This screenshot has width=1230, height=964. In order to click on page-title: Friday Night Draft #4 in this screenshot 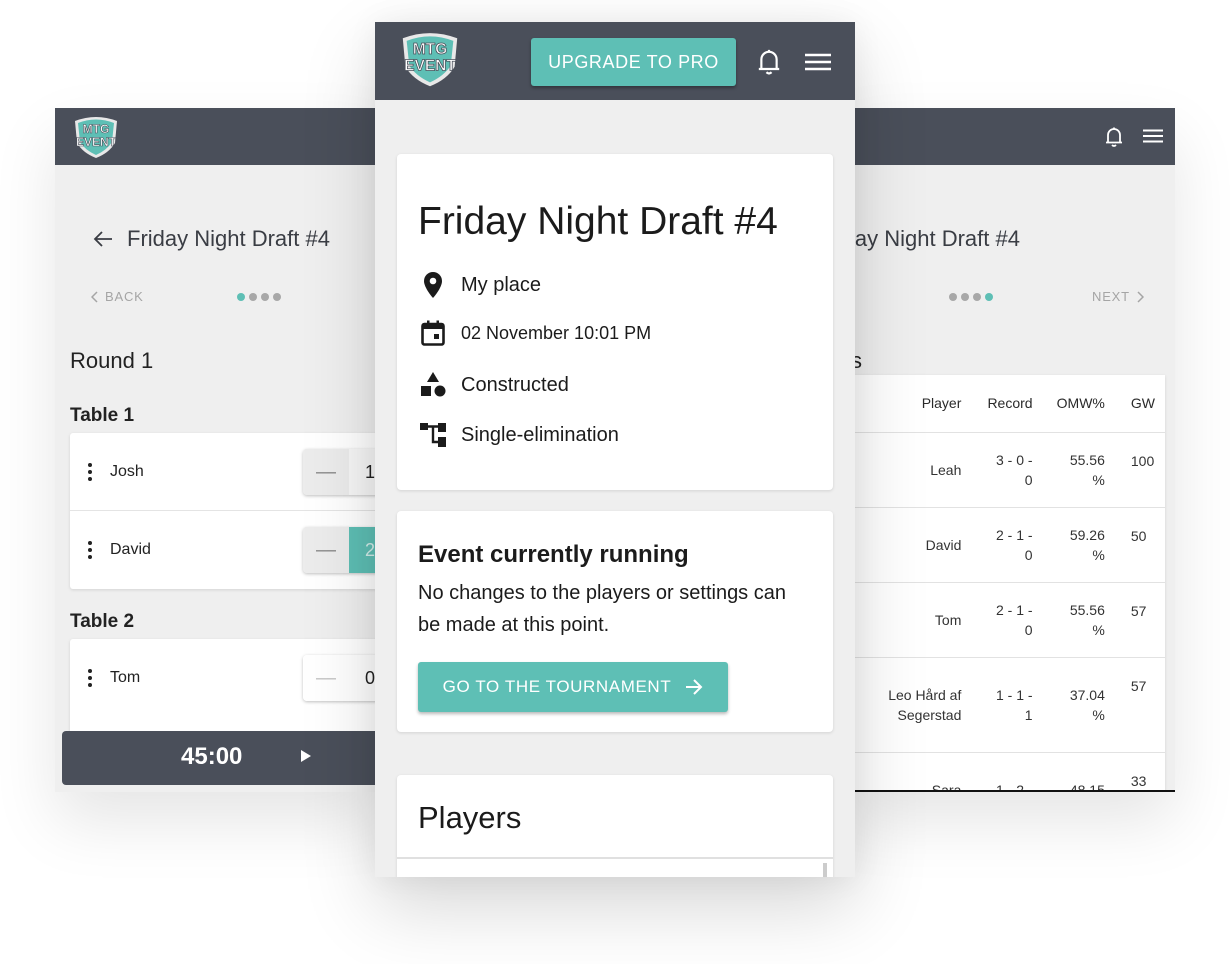, I will do `click(228, 238)`.